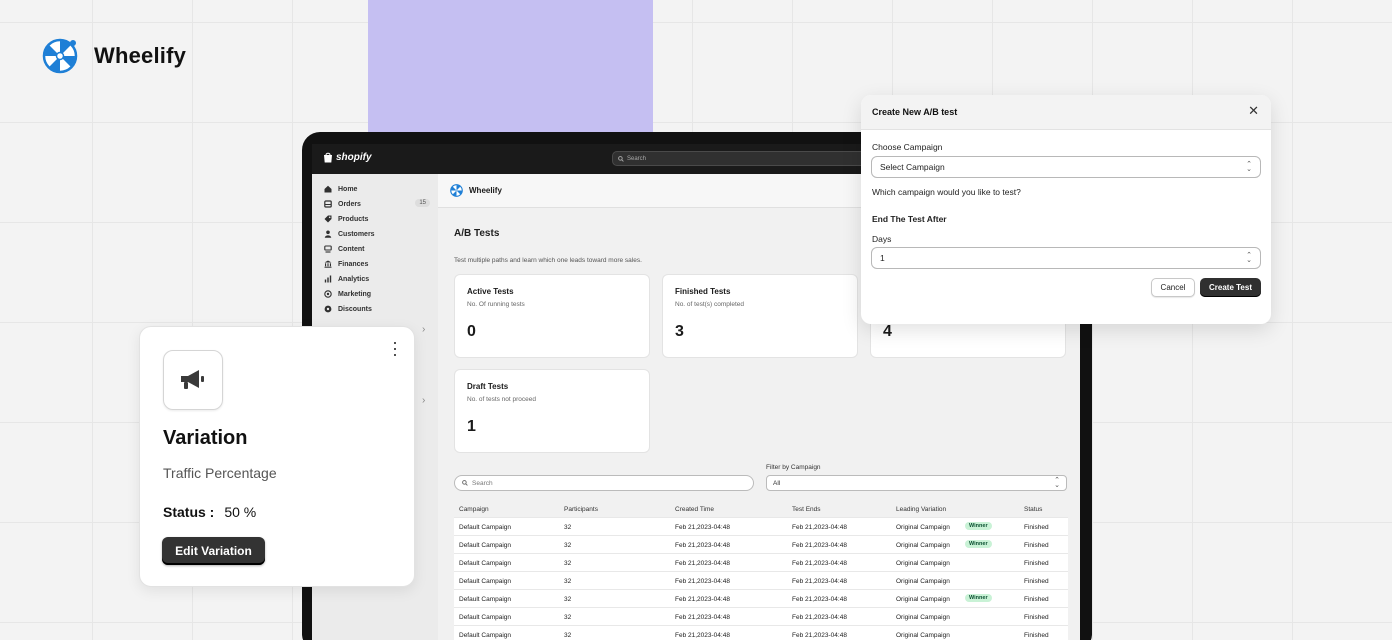 The width and height of the screenshot is (1392, 640). Describe the element at coordinates (377, 219) in the screenshot. I see `sidebar-item-products: Products` at that location.